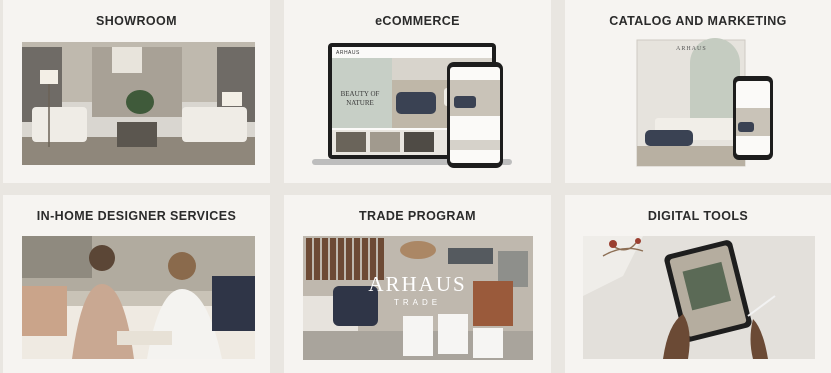 The height and width of the screenshot is (373, 831). What do you see at coordinates (710, 104) in the screenshot?
I see `catalog-mockup` at bounding box center [710, 104].